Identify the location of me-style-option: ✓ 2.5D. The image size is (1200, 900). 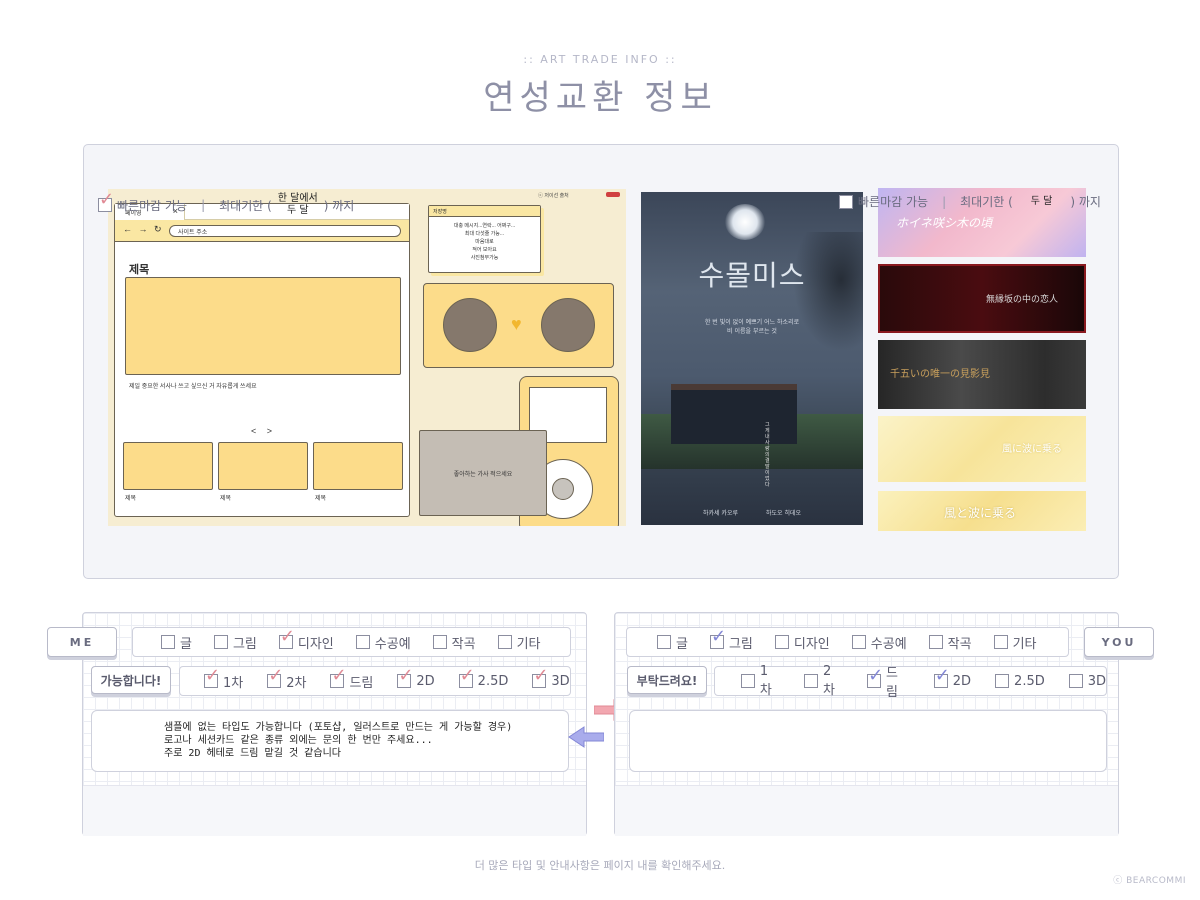
(483, 678).